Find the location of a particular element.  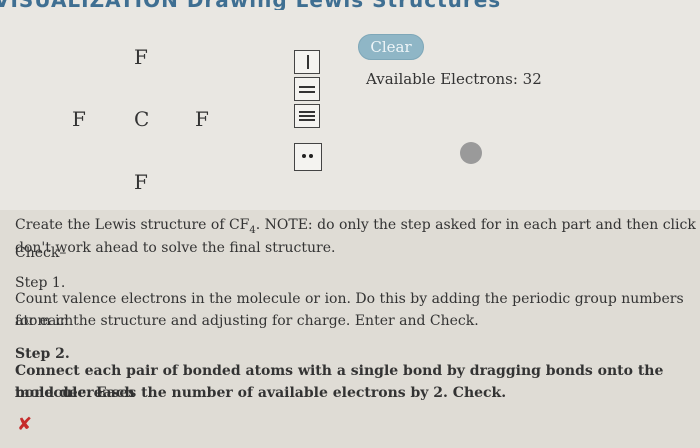

header-title: VISUALIZATION Drawing Lewis Structures is located at coordinates (250, 5).